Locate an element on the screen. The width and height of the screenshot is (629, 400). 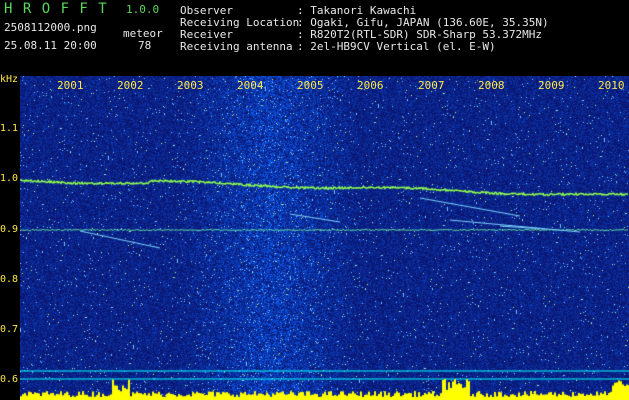
x-tick-label: 2004 is located at coordinates (250, 85).